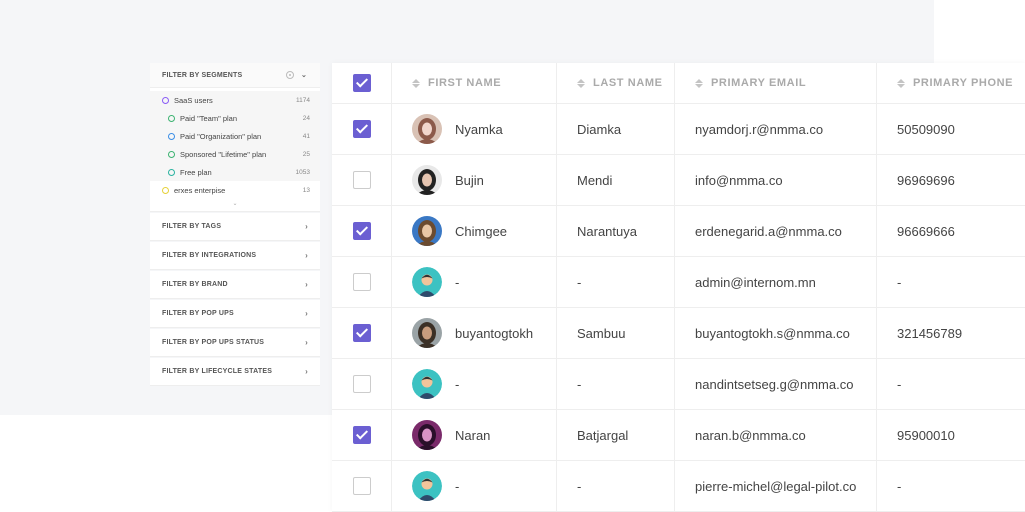 The image size is (1025, 512). I want to click on segments-filter-header: FILTER BY SEGMENTS ⌄, so click(235, 75).